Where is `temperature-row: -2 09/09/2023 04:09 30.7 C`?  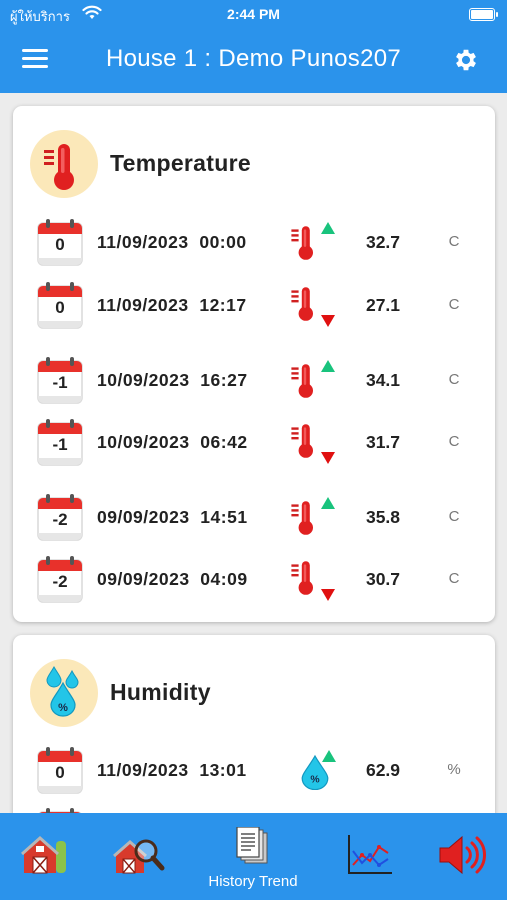 temperature-row: -2 09/09/2023 04:09 30.7 C is located at coordinates (254, 580).